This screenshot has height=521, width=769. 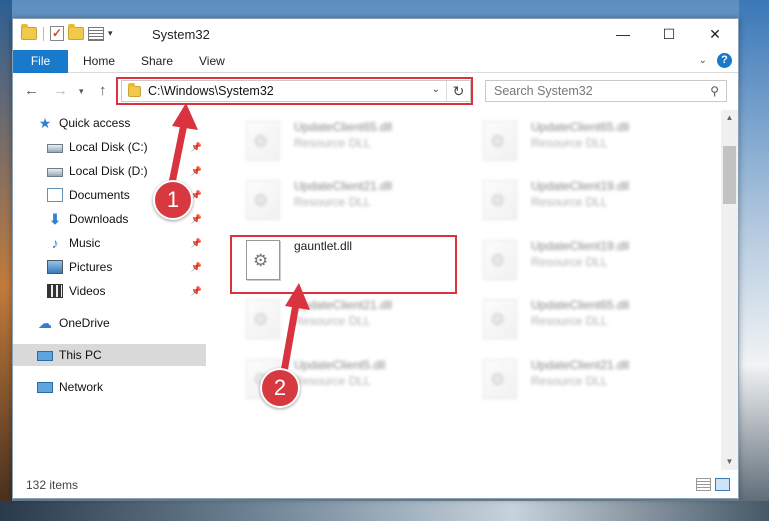 What do you see at coordinates (55, 267) in the screenshot?
I see `pictures-icon` at bounding box center [55, 267].